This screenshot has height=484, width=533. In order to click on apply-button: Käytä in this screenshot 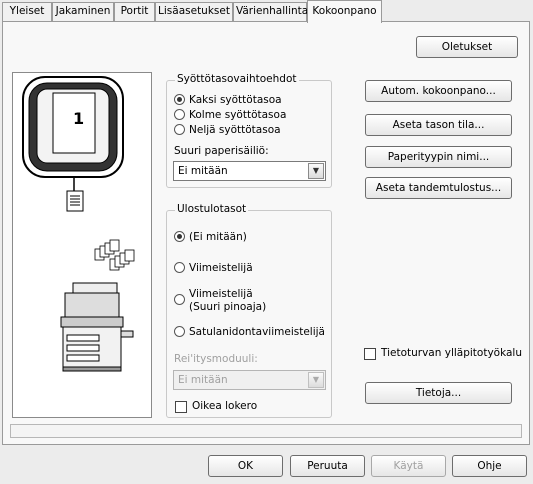, I will do `click(408, 466)`.